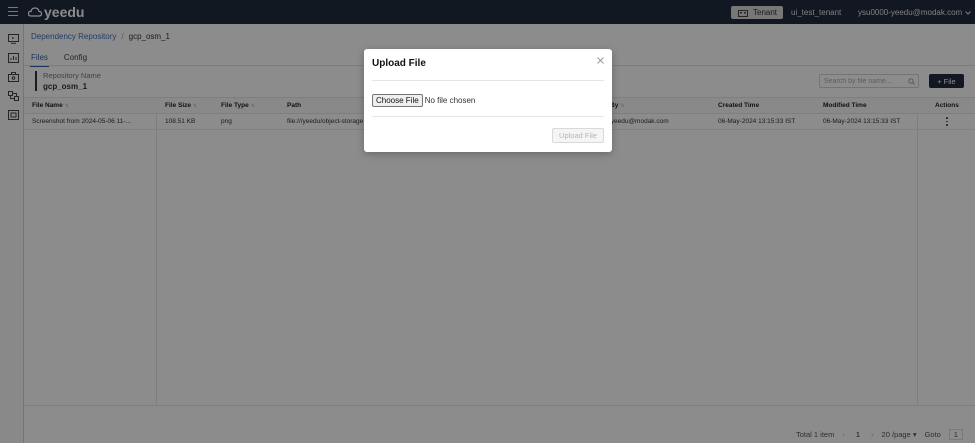 The image size is (975, 443). I want to click on modal-footer-divider, so click(488, 116).